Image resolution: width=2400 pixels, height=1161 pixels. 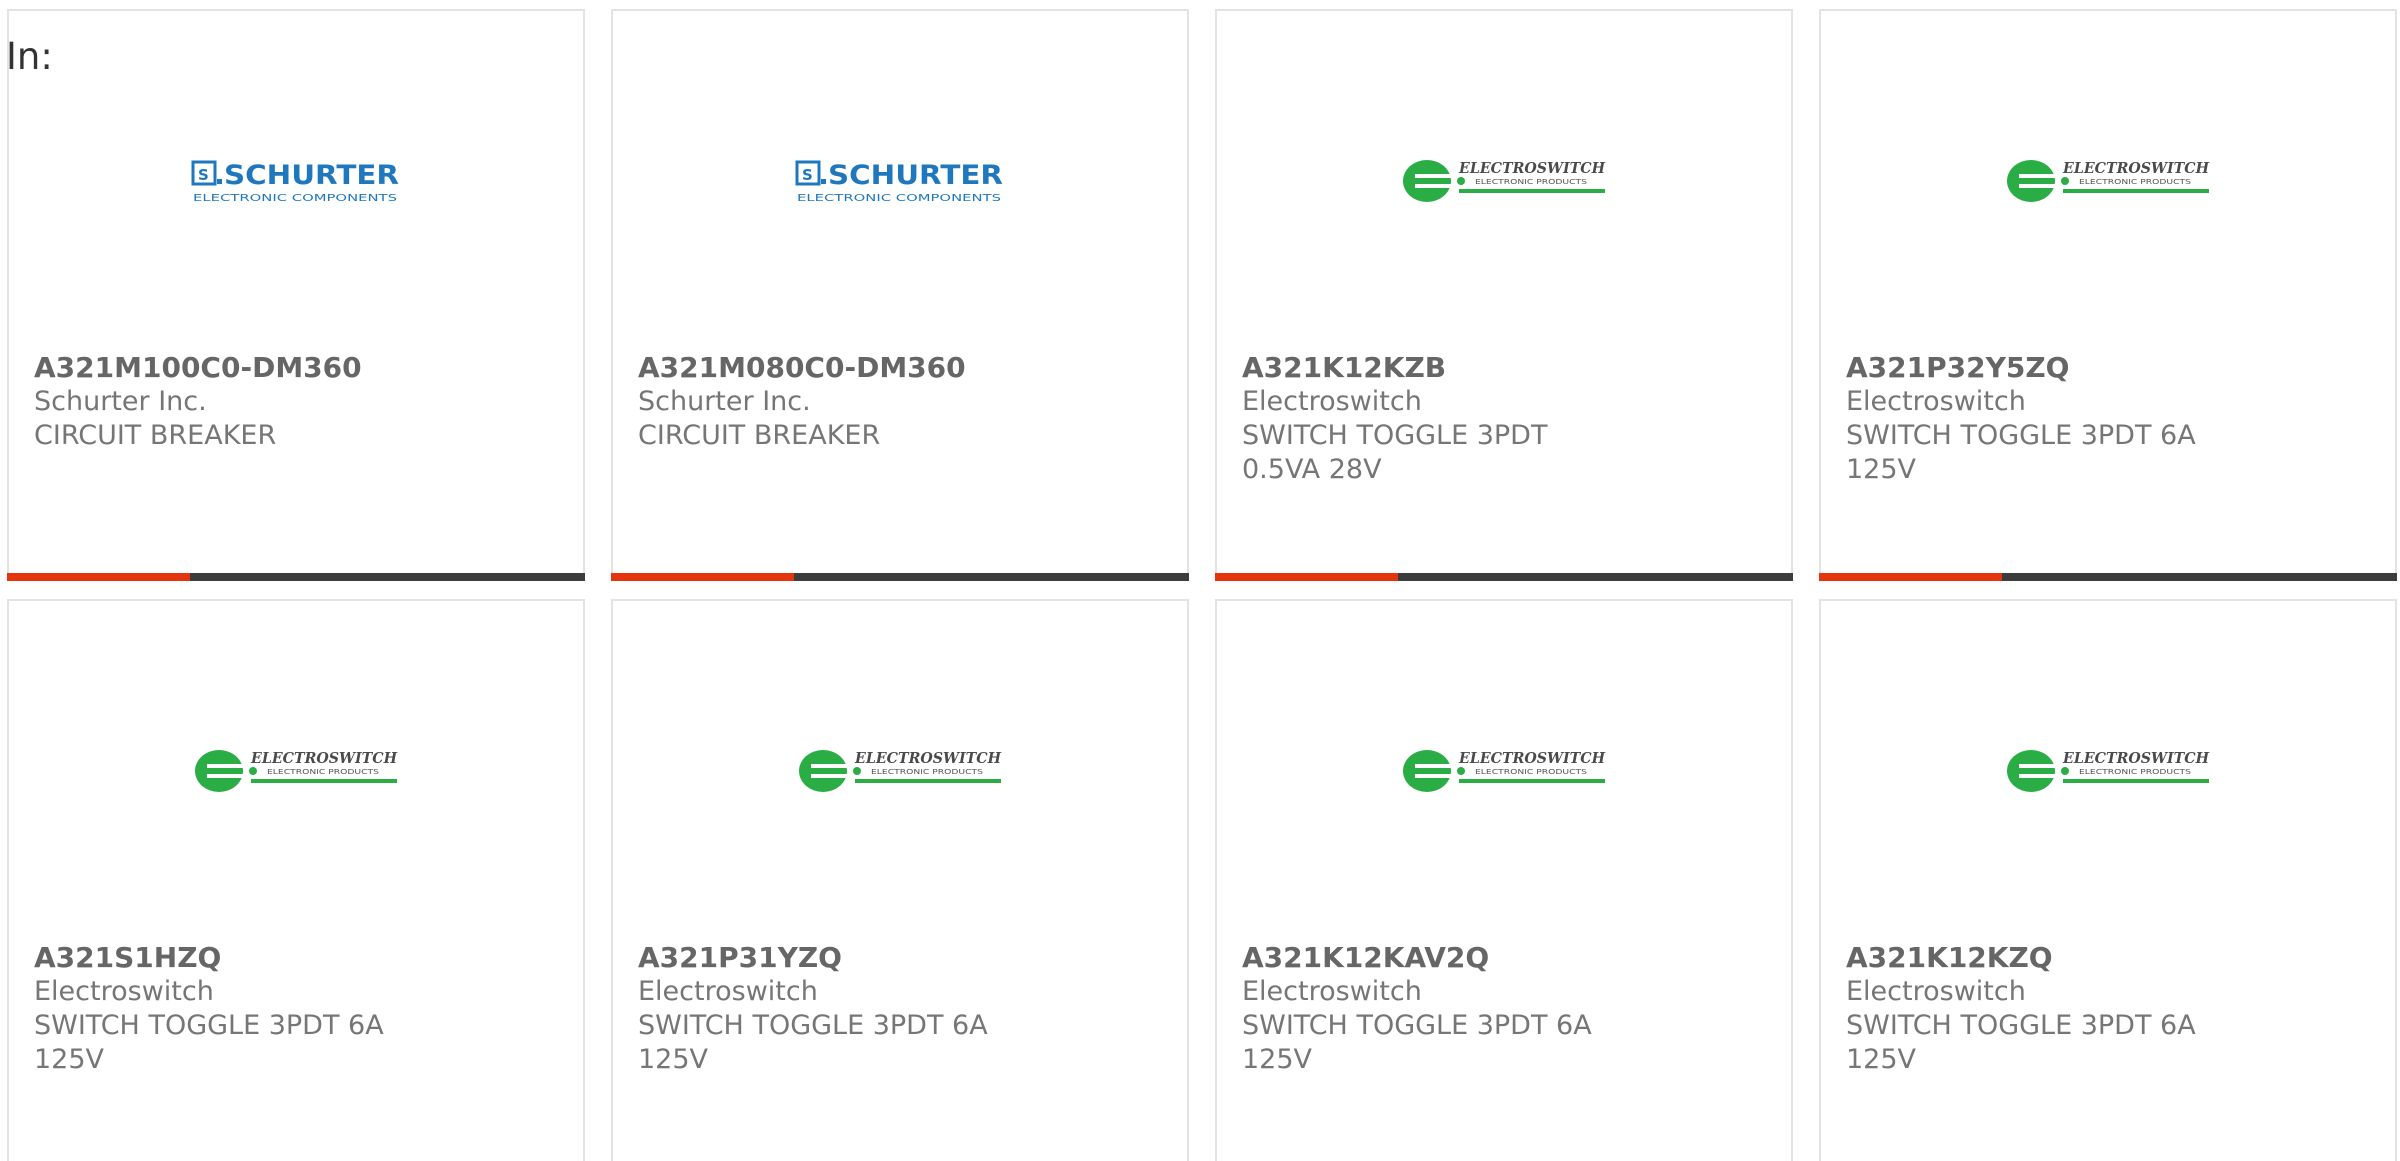 I want to click on part-number: A321M100C0-DM360, so click(x=228, y=368).